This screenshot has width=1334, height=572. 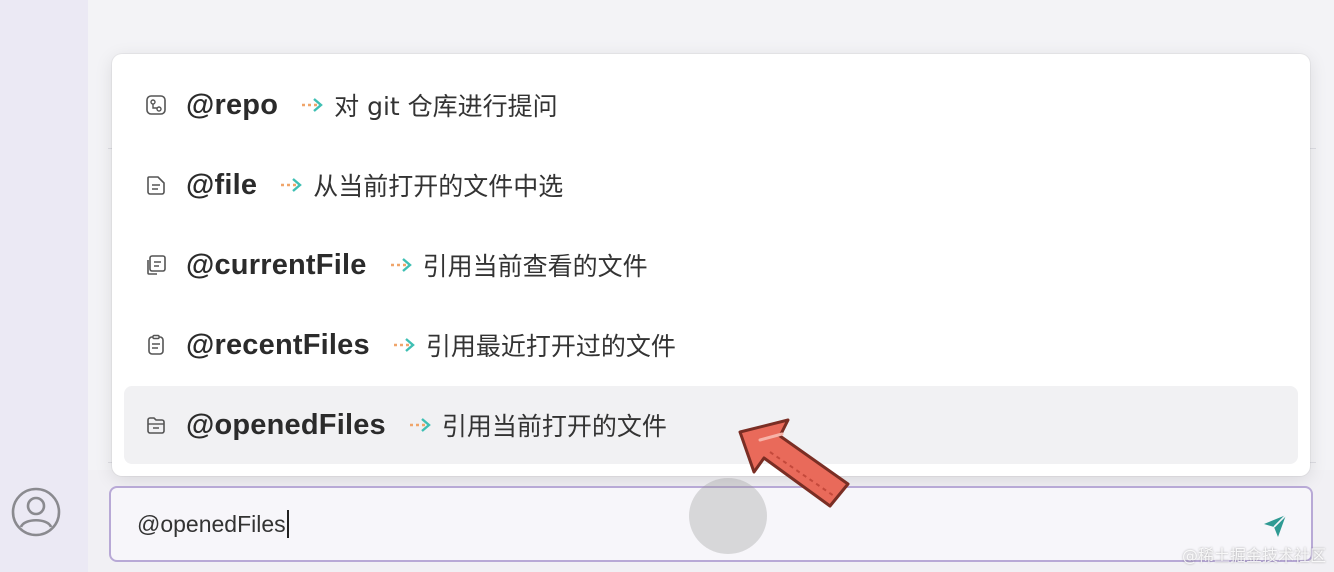 I want to click on mention-command: @currentFile, so click(x=276, y=264).